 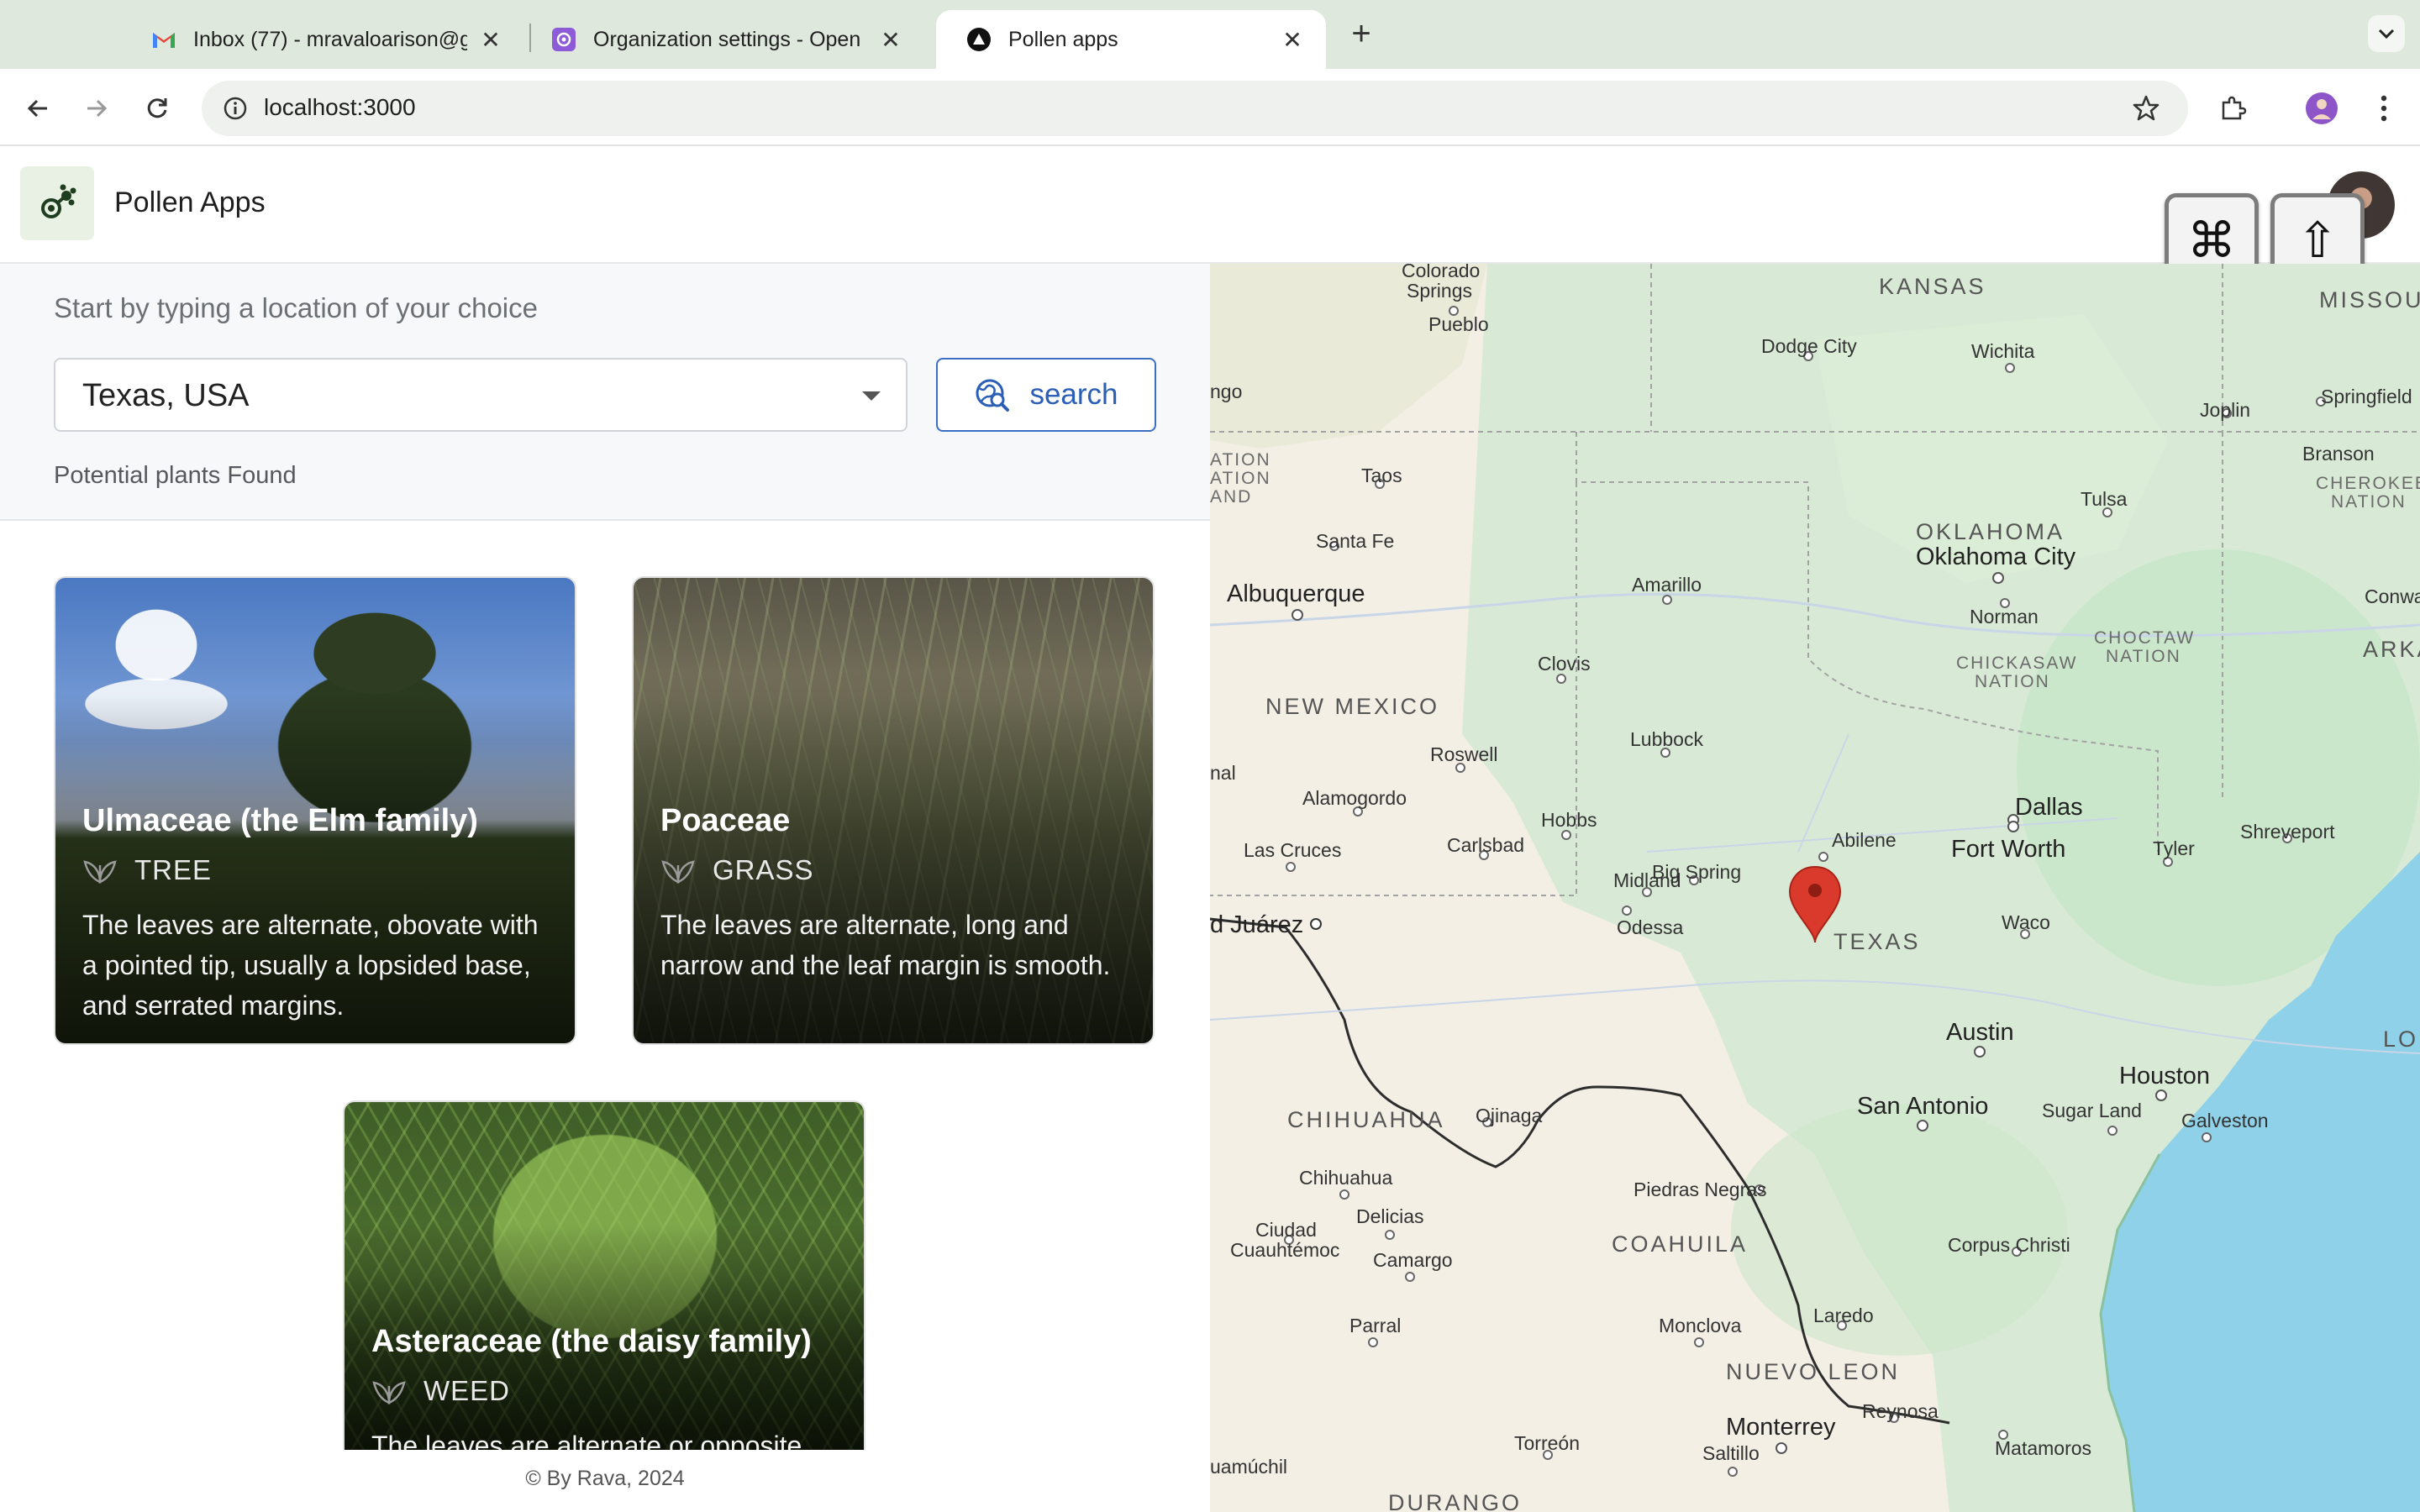 What do you see at coordinates (157, 108) in the screenshot?
I see `reload-icon` at bounding box center [157, 108].